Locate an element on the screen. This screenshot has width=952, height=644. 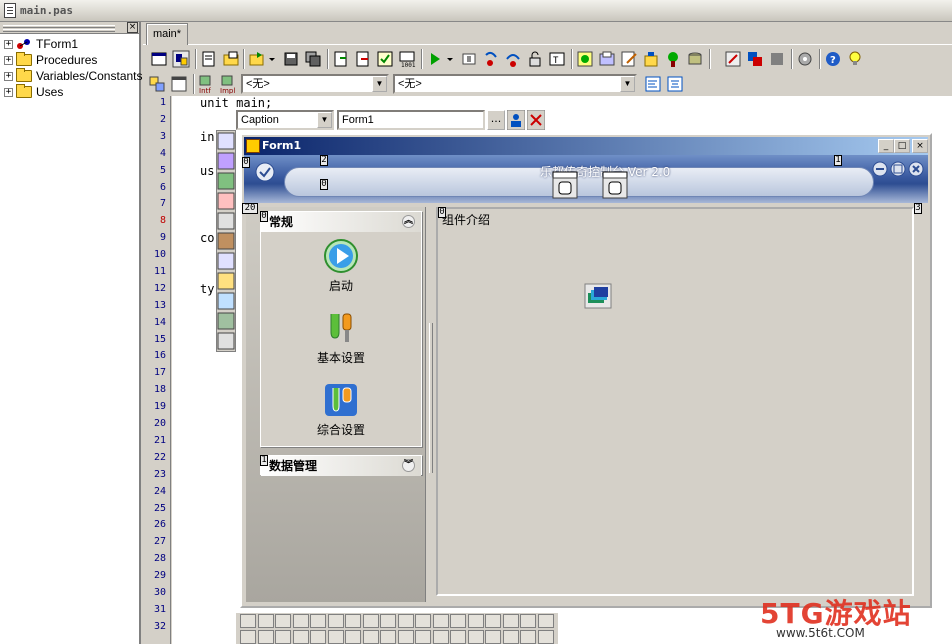
method-combo: <无> ▼ is located at coordinates (515, 84).